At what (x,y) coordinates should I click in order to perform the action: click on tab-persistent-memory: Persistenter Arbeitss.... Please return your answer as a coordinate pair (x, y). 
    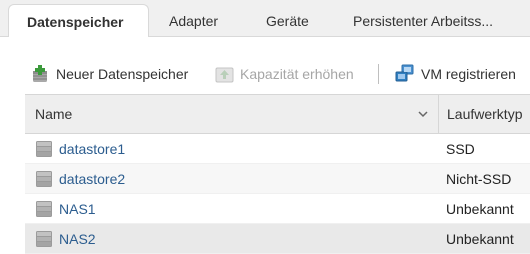
    Looking at the image, I should click on (423, 20).